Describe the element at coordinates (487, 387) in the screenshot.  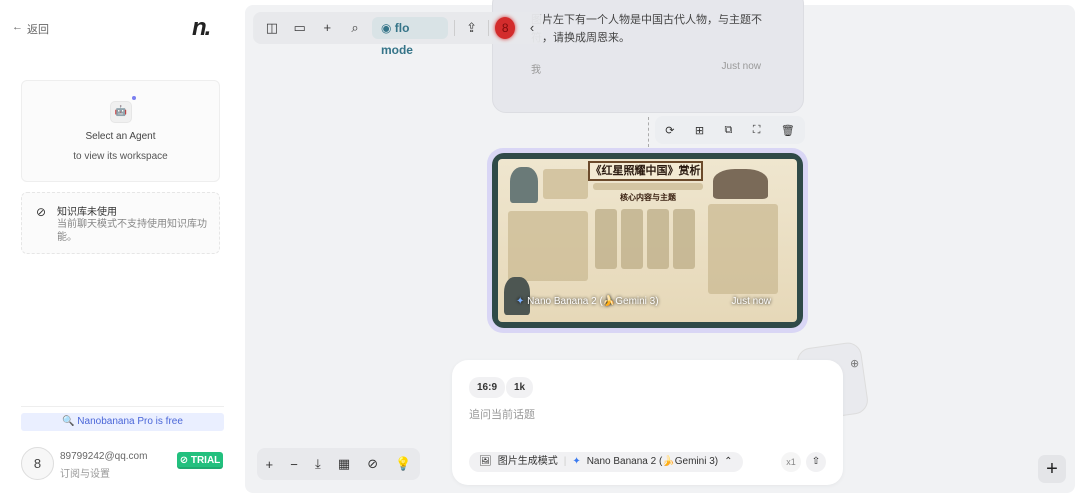
I see `aspect-ratio-chip: 16:9` at that location.